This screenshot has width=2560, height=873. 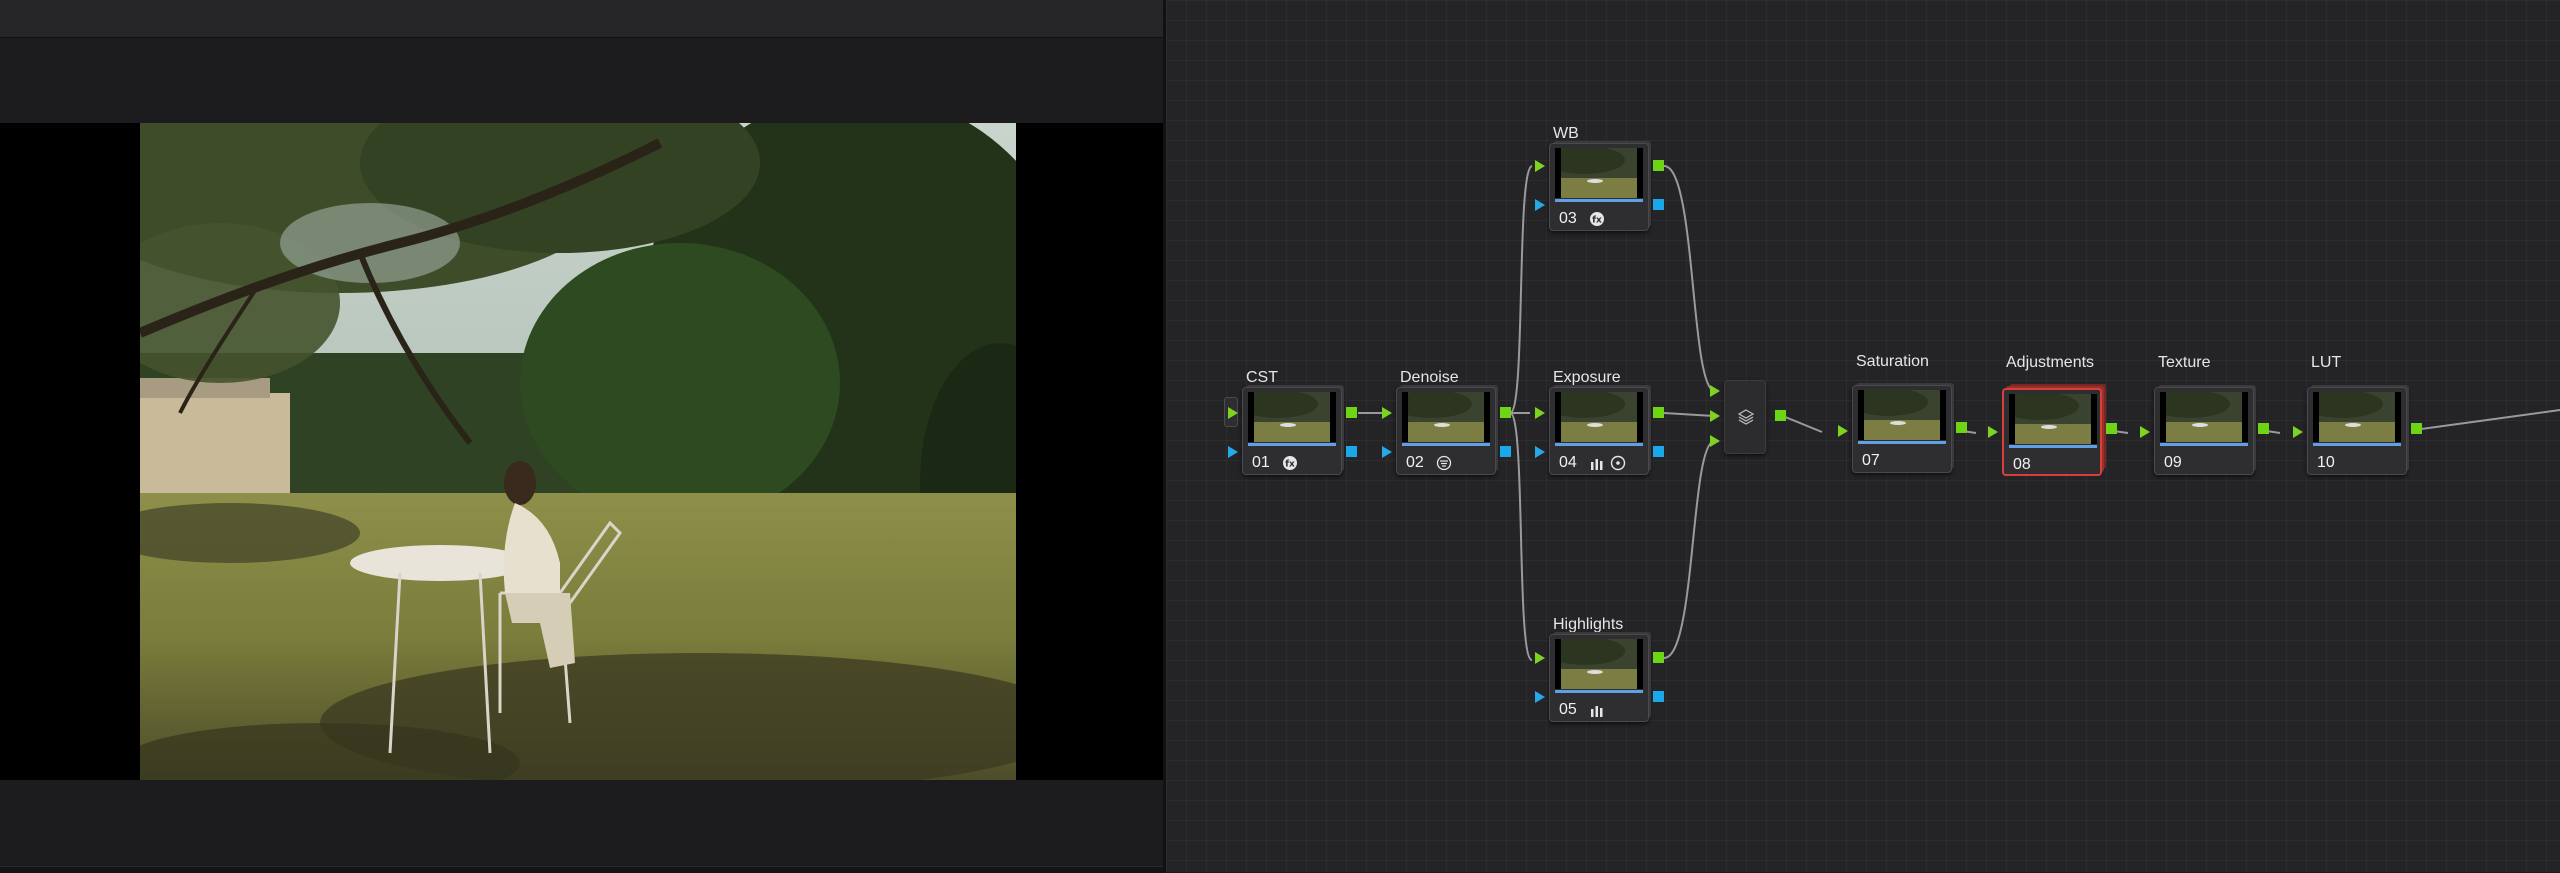 I want to click on node-adjustments: Adjustments 08, so click(x=2052, y=415).